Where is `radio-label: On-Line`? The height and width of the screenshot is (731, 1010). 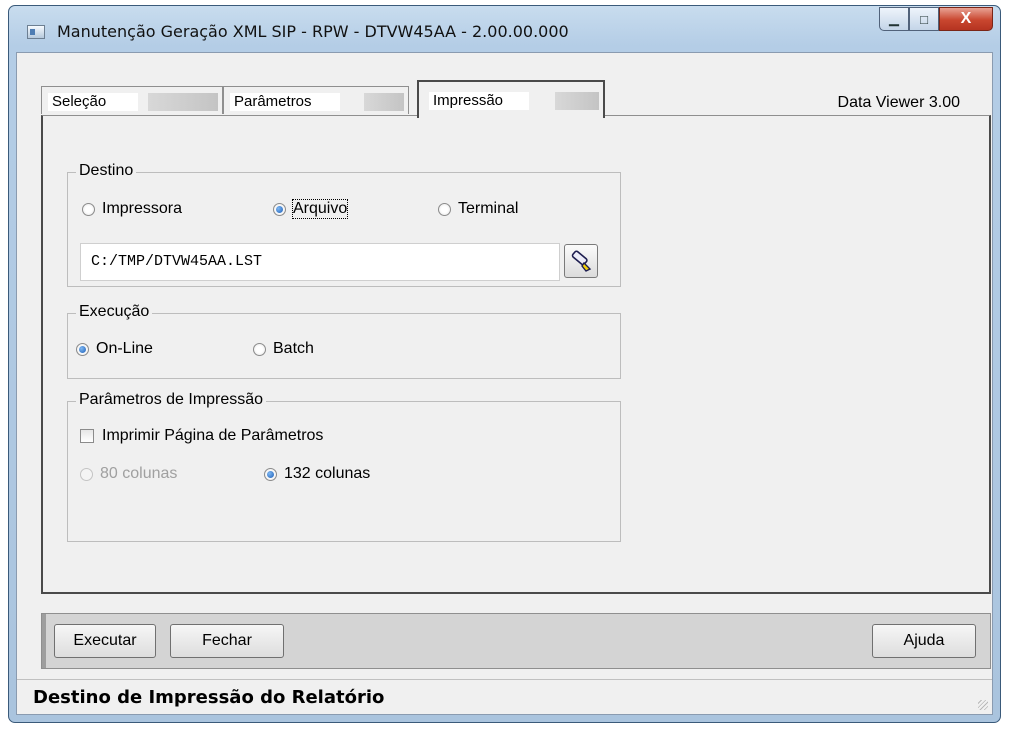 radio-label: On-Line is located at coordinates (124, 348).